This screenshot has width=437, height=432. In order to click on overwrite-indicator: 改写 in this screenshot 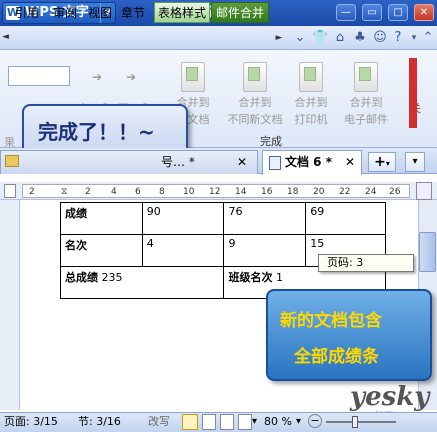, I will do `click(159, 422)`.